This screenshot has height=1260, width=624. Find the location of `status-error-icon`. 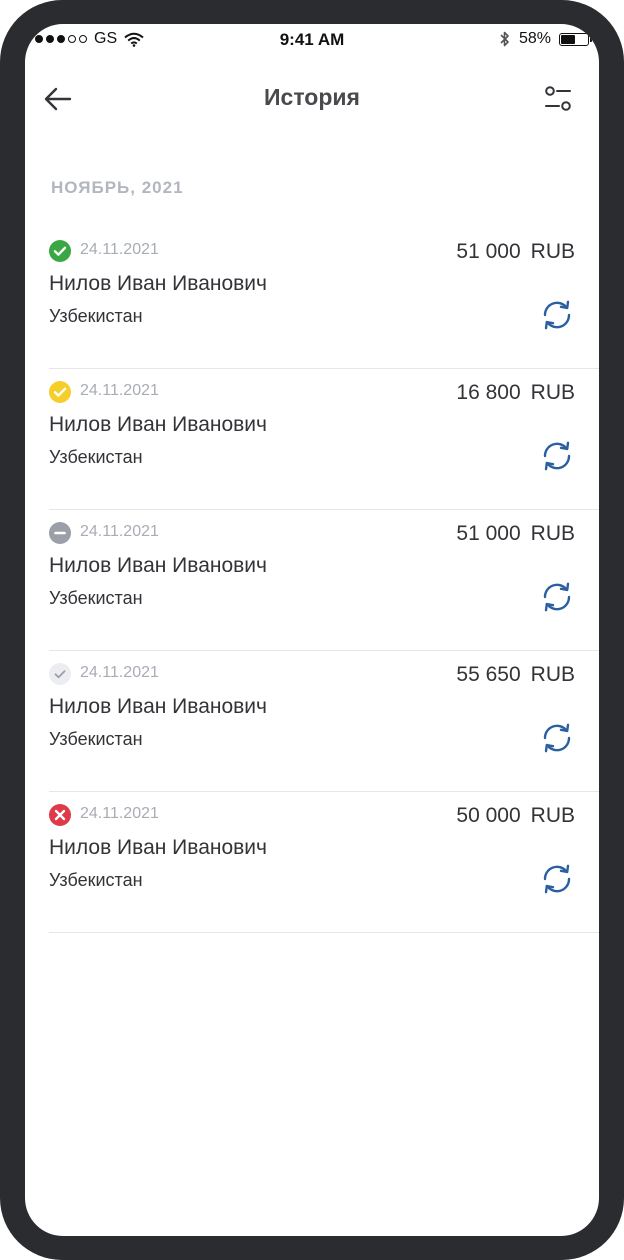

status-error-icon is located at coordinates (60, 815).